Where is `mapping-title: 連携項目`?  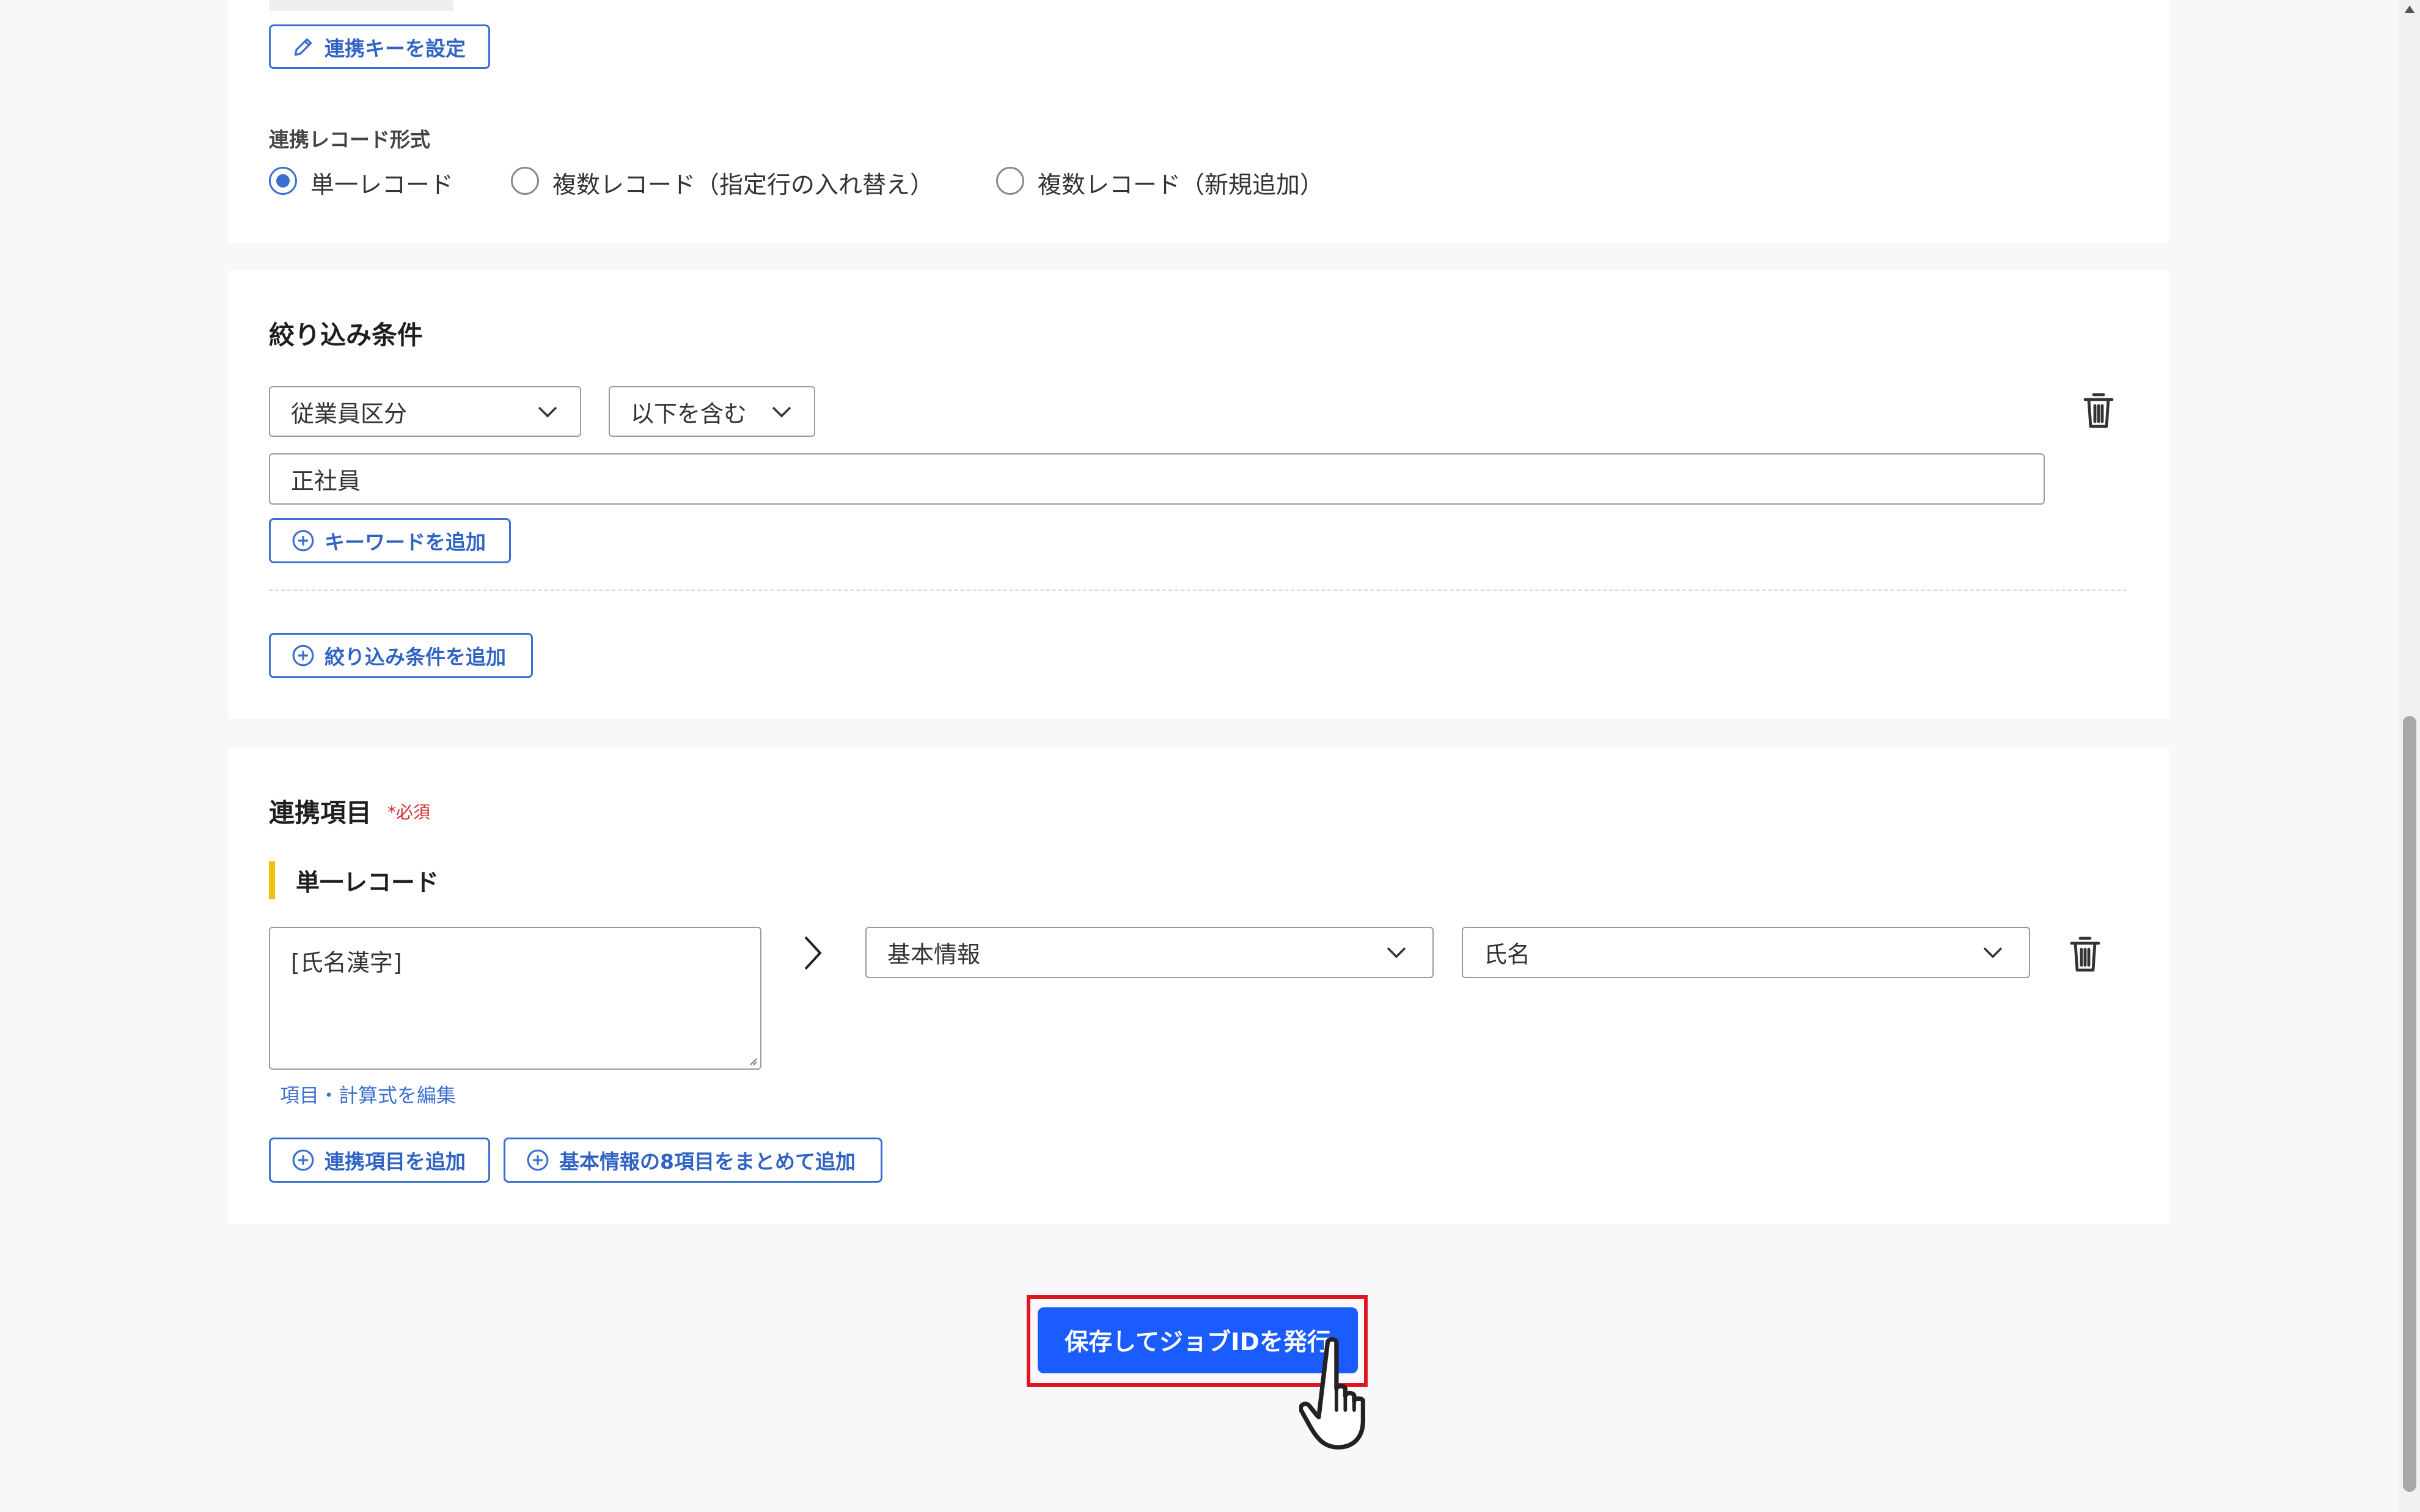 mapping-title: 連携項目 is located at coordinates (321, 813).